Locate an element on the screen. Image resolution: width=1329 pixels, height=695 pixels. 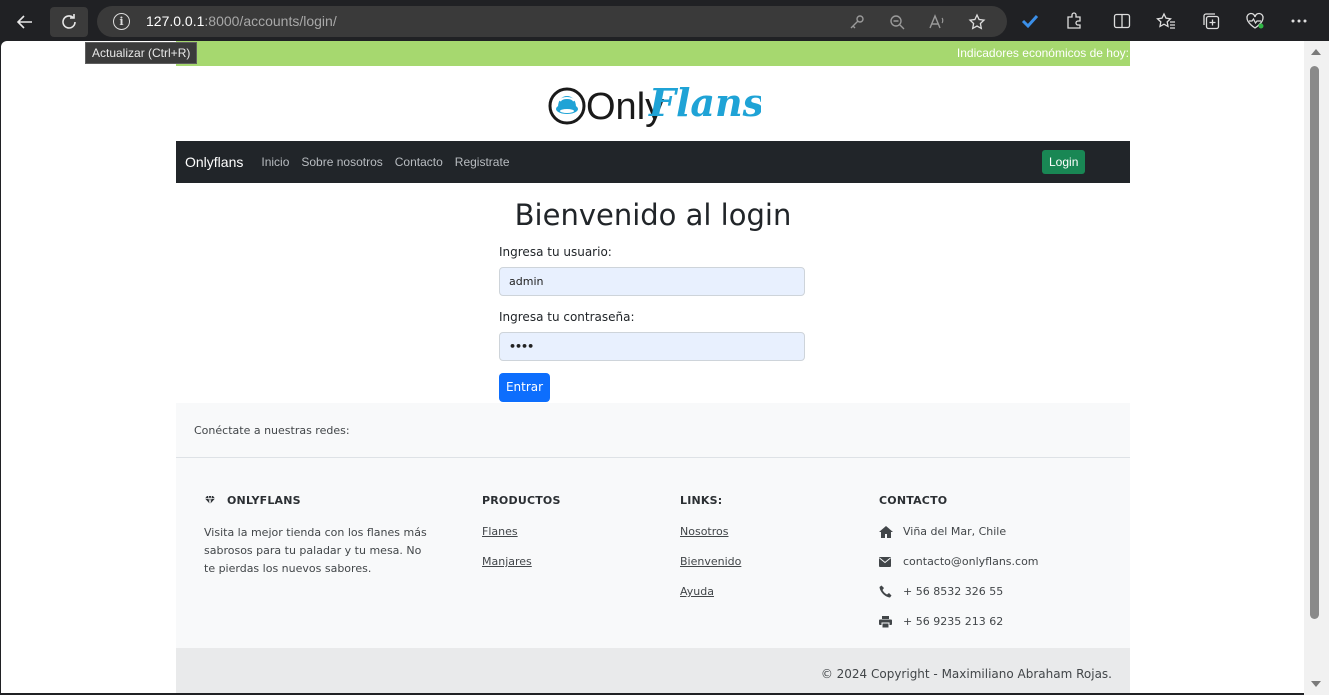
key-icon is located at coordinates (857, 22).